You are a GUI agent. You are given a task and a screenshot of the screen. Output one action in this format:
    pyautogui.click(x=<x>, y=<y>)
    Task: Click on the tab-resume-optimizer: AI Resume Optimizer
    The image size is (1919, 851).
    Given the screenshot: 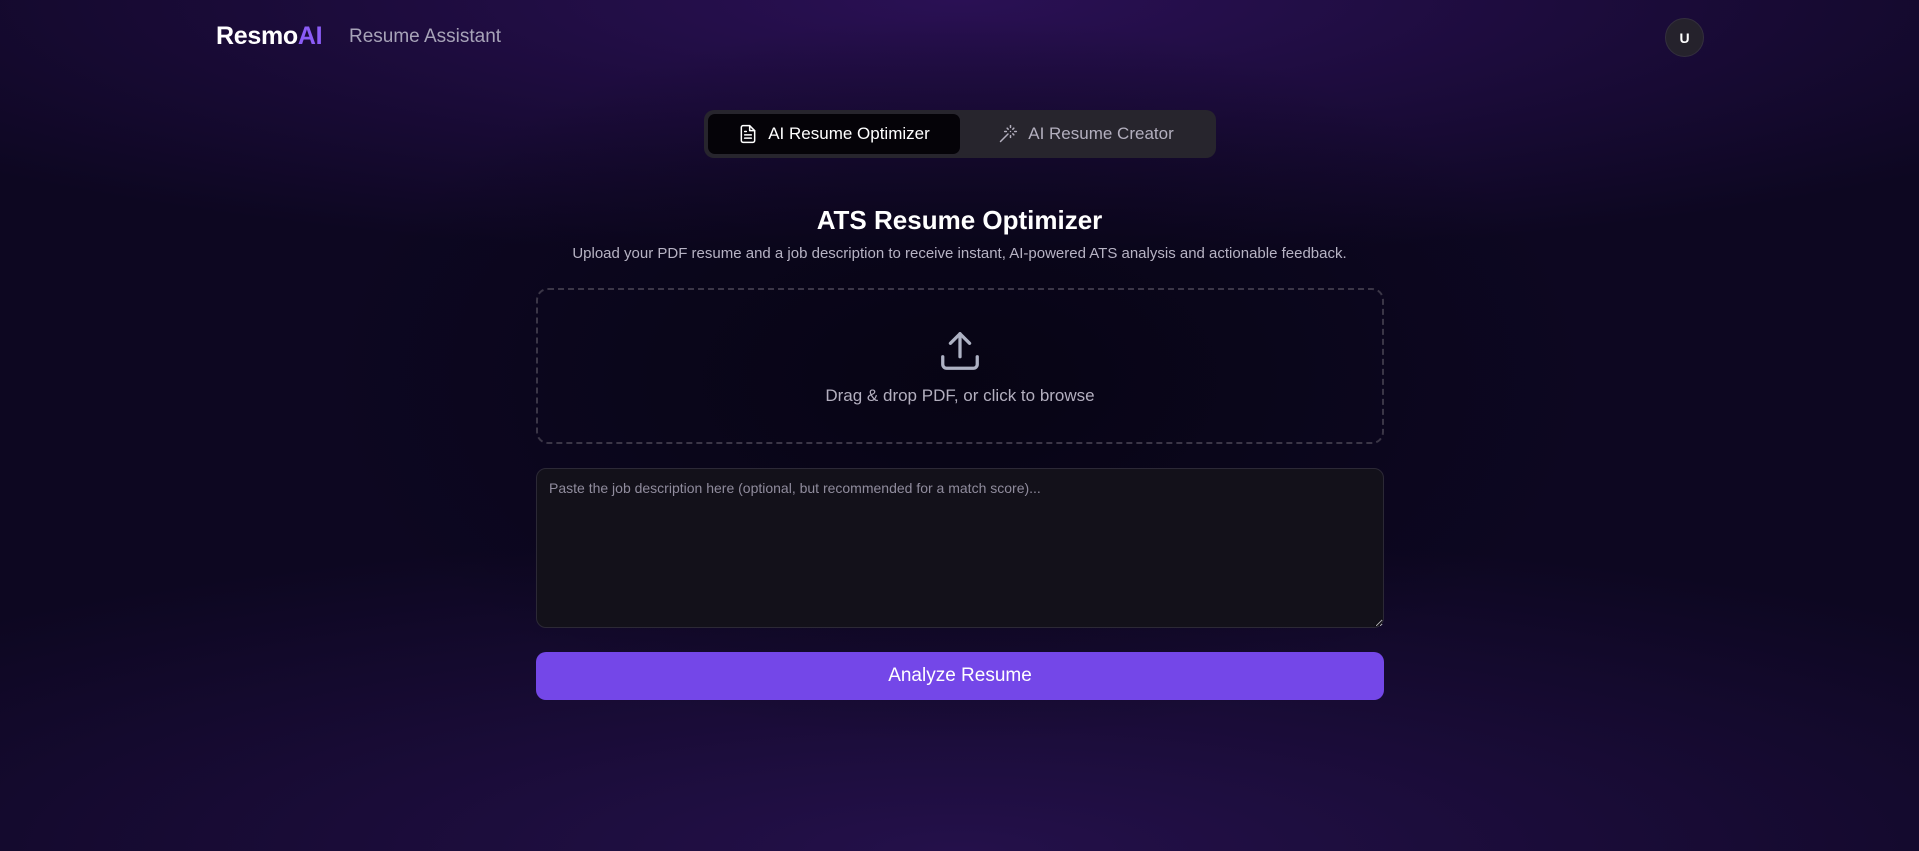 What is the action you would take?
    pyautogui.click(x=834, y=134)
    